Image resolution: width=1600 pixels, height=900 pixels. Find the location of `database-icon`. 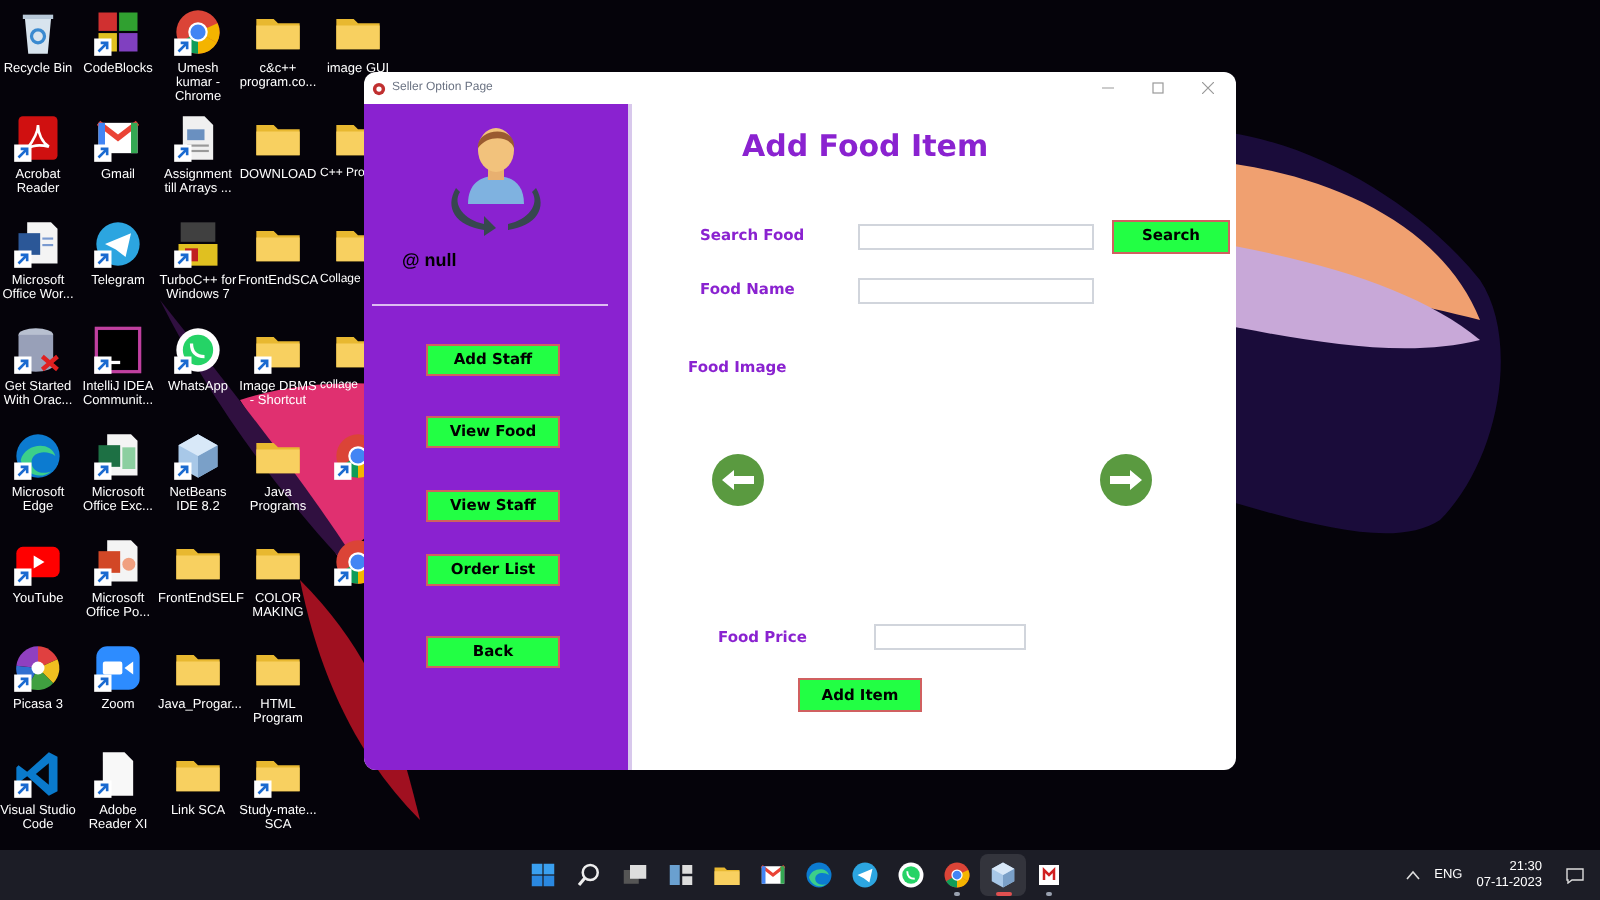

database-icon is located at coordinates (38, 350).